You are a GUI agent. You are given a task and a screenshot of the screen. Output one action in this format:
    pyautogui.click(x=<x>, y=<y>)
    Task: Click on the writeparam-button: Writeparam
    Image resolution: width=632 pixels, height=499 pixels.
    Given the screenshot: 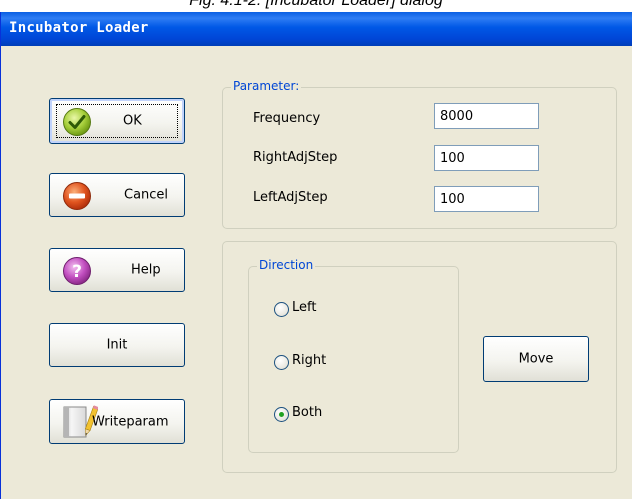 What is the action you would take?
    pyautogui.click(x=117, y=421)
    